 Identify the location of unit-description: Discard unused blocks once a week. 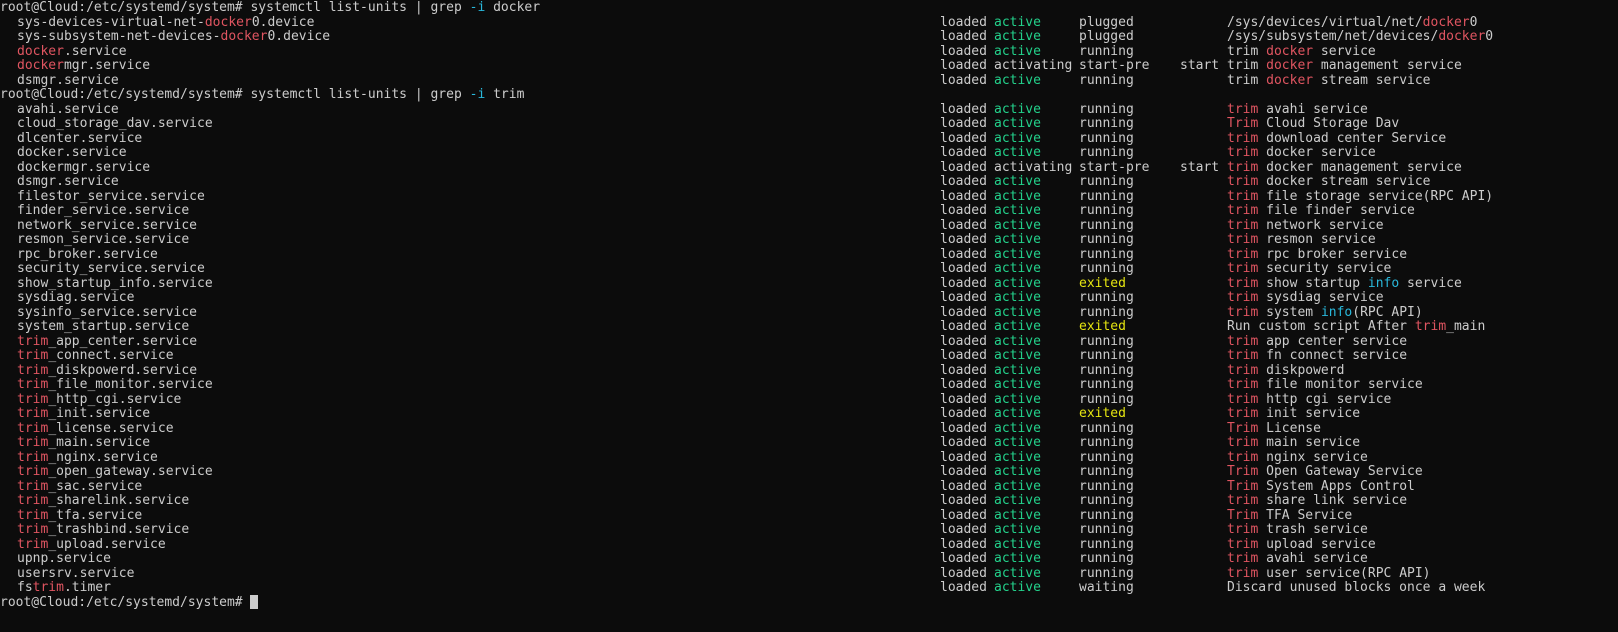
(1356, 587).